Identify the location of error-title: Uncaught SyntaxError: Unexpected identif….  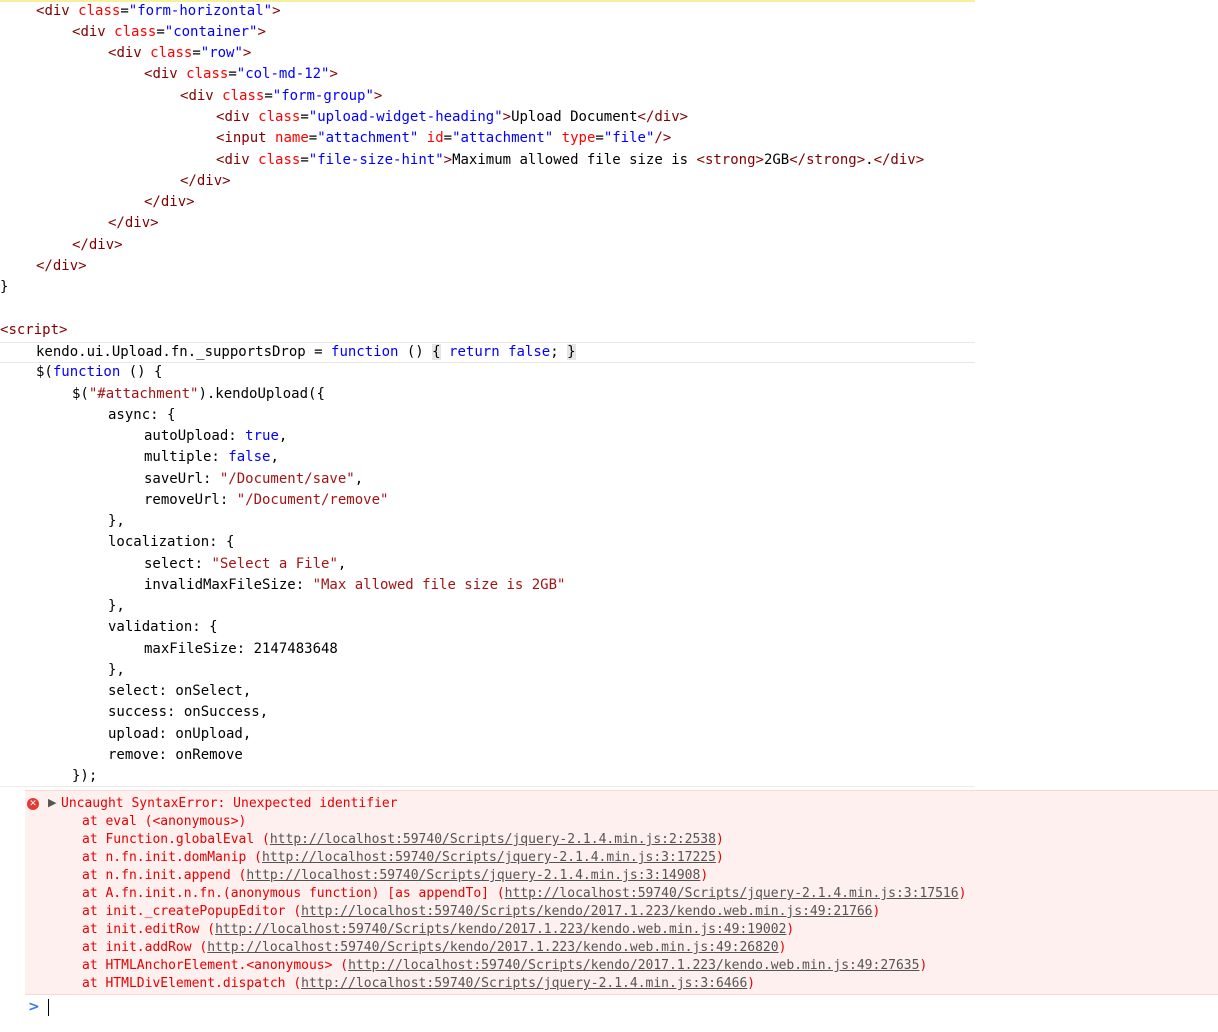
(229, 803).